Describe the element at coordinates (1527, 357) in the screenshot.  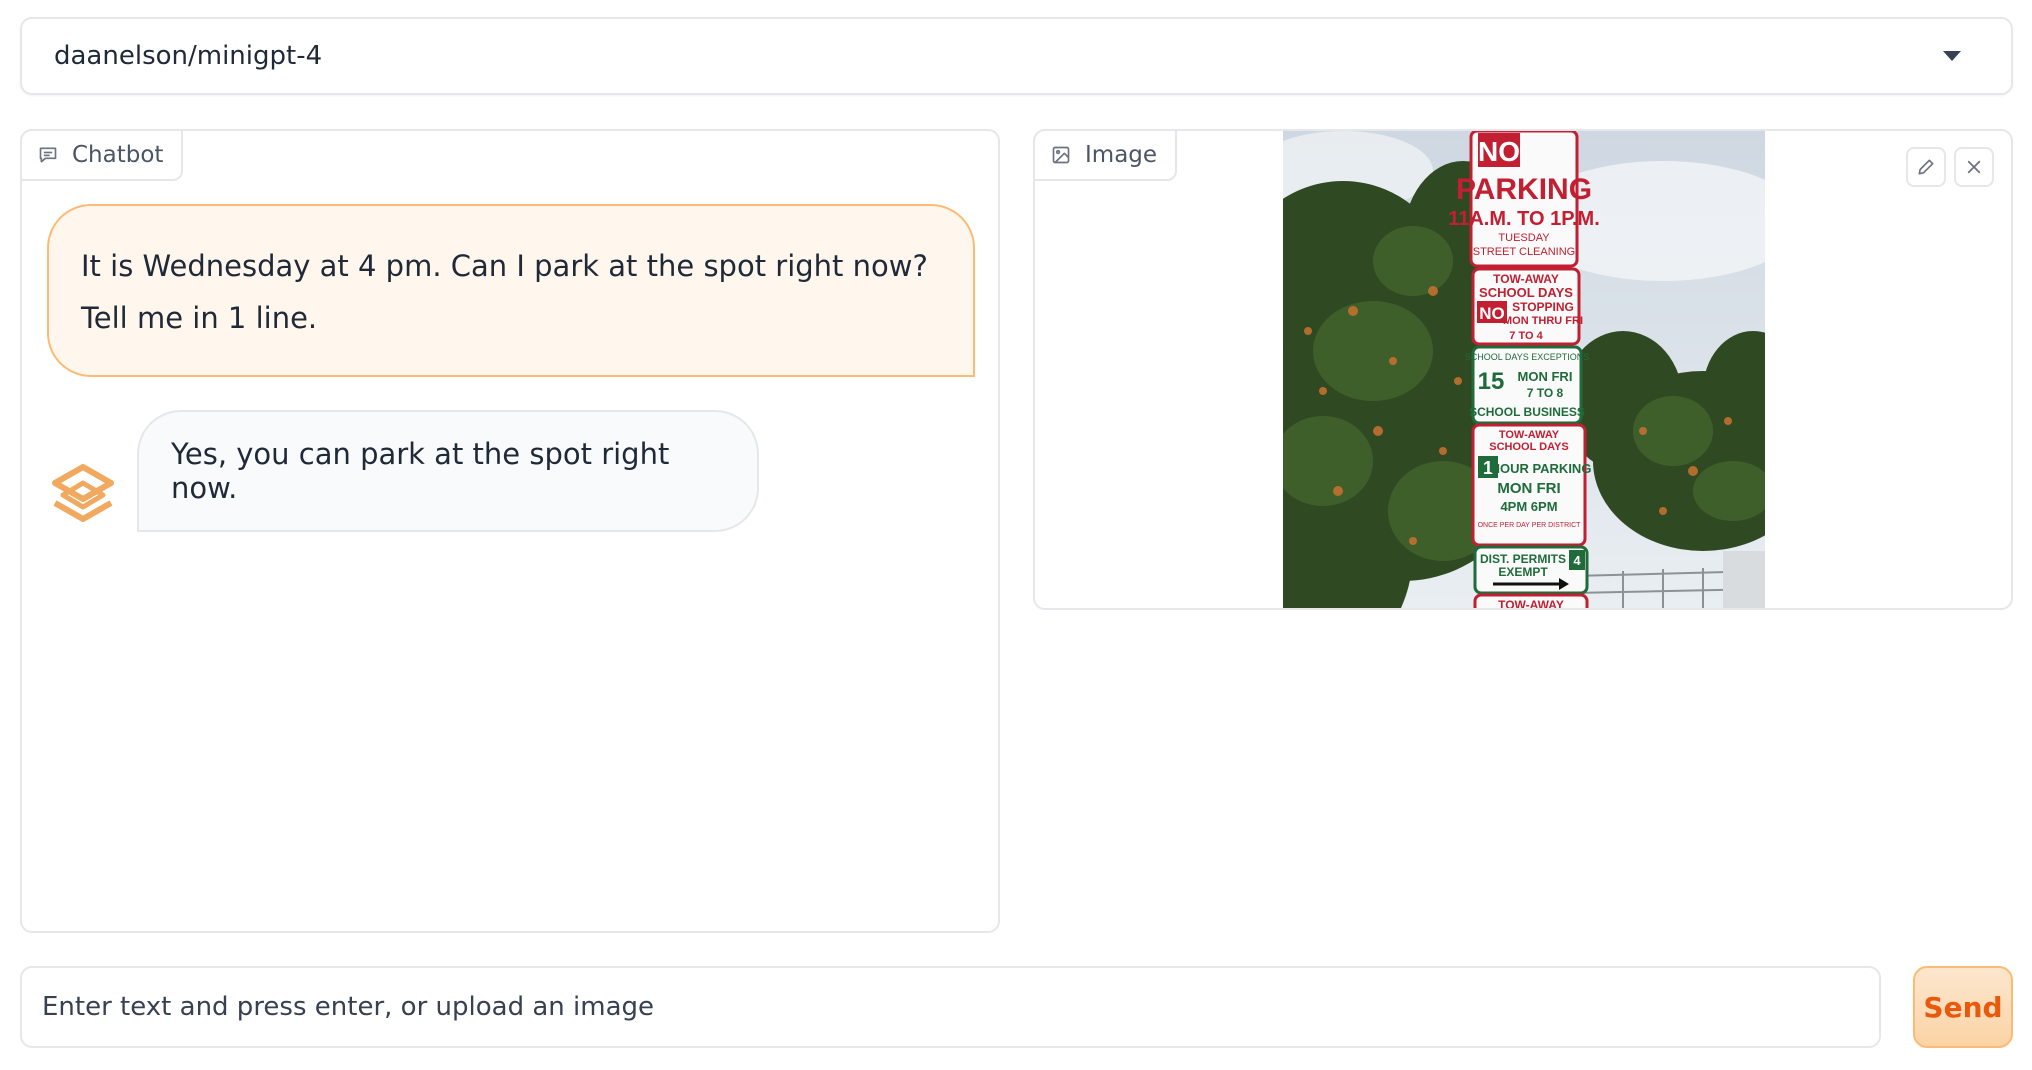
I see `sign-text: SCHOOL DAYS EXCEPTIONS` at that location.